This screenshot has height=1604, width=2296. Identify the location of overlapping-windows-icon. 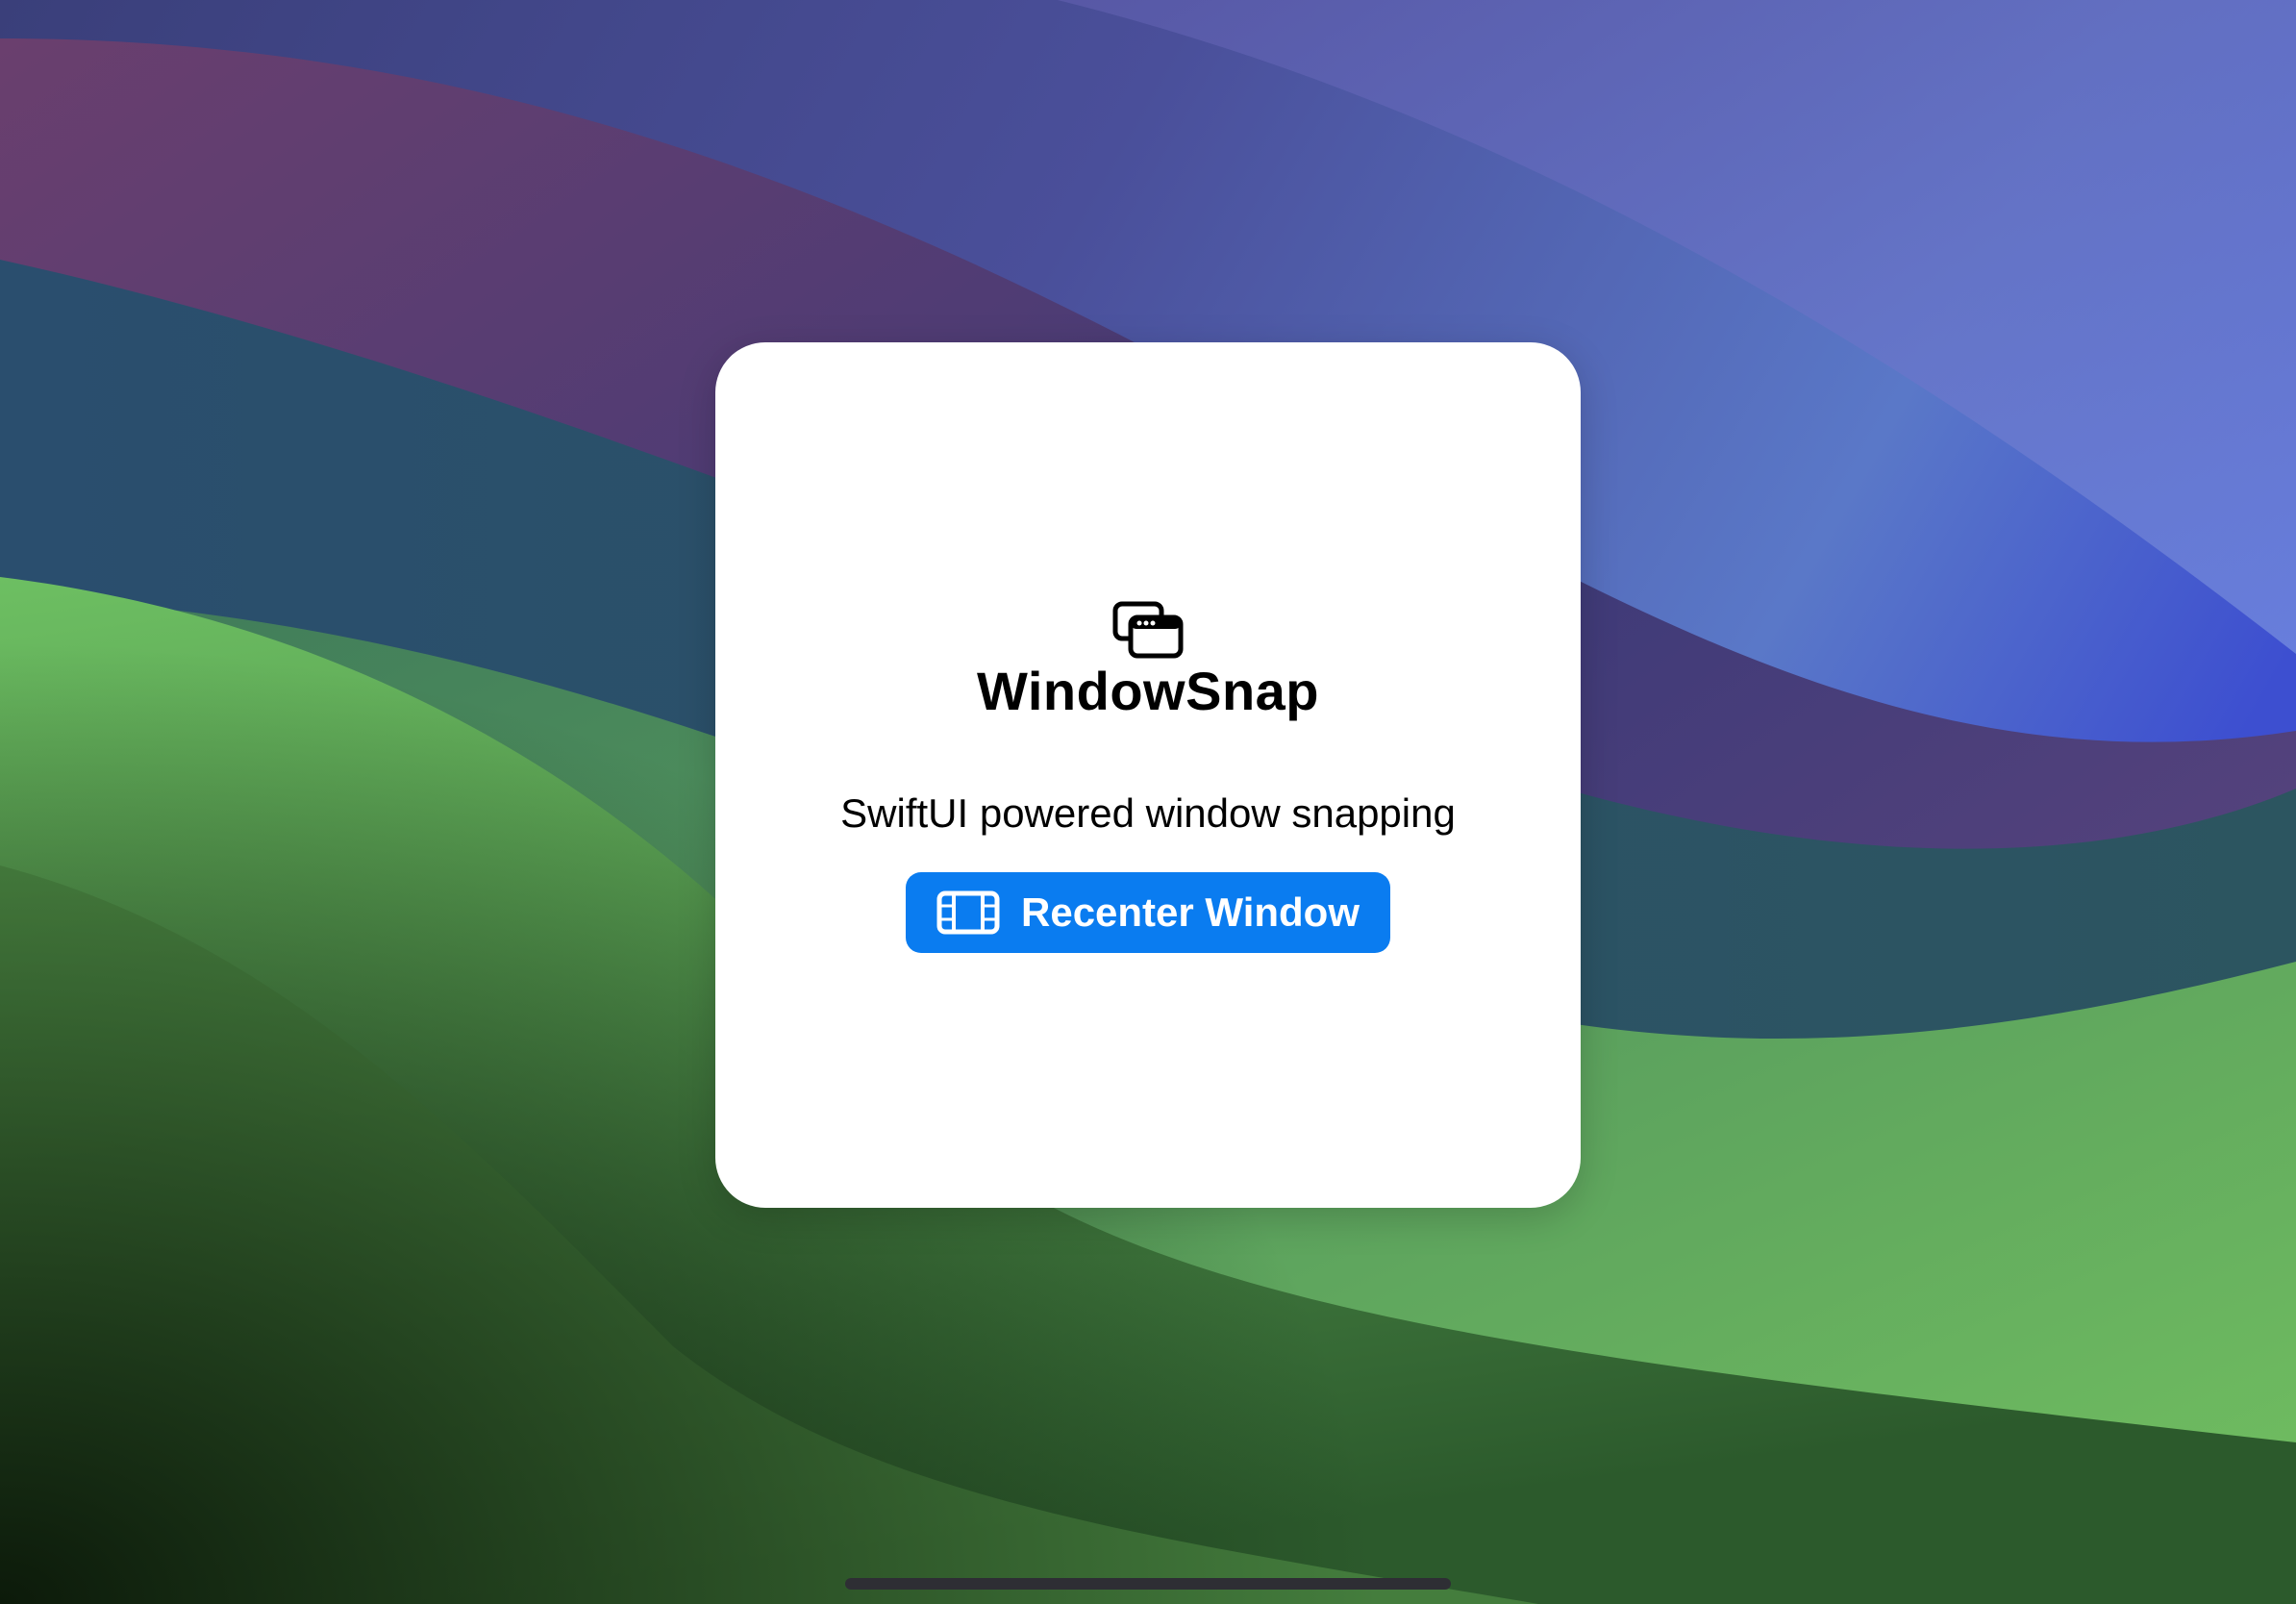
(1148, 630).